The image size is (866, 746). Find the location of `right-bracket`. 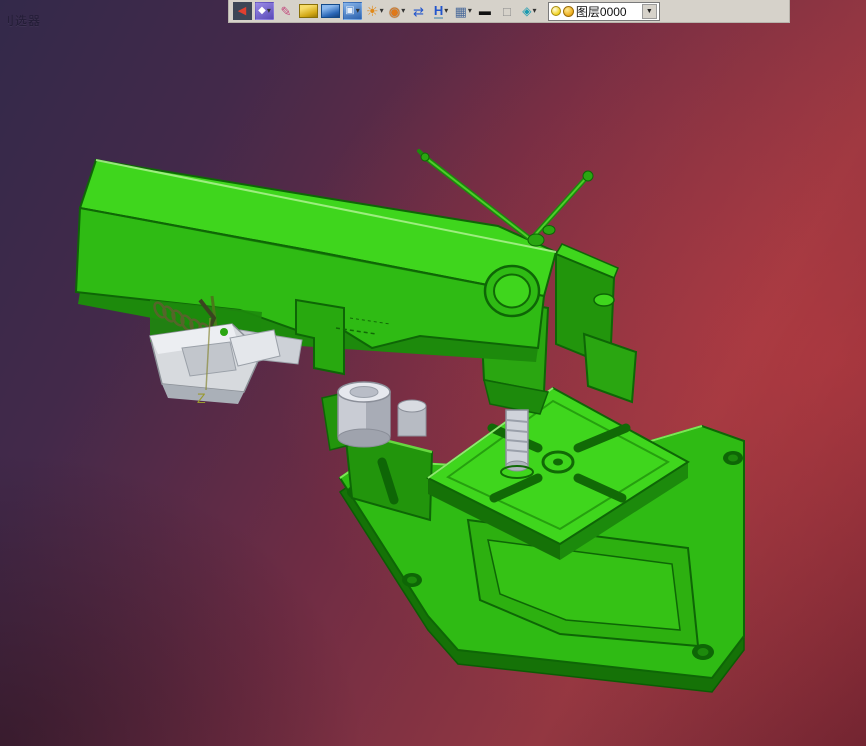

right-bracket is located at coordinates (596, 323).